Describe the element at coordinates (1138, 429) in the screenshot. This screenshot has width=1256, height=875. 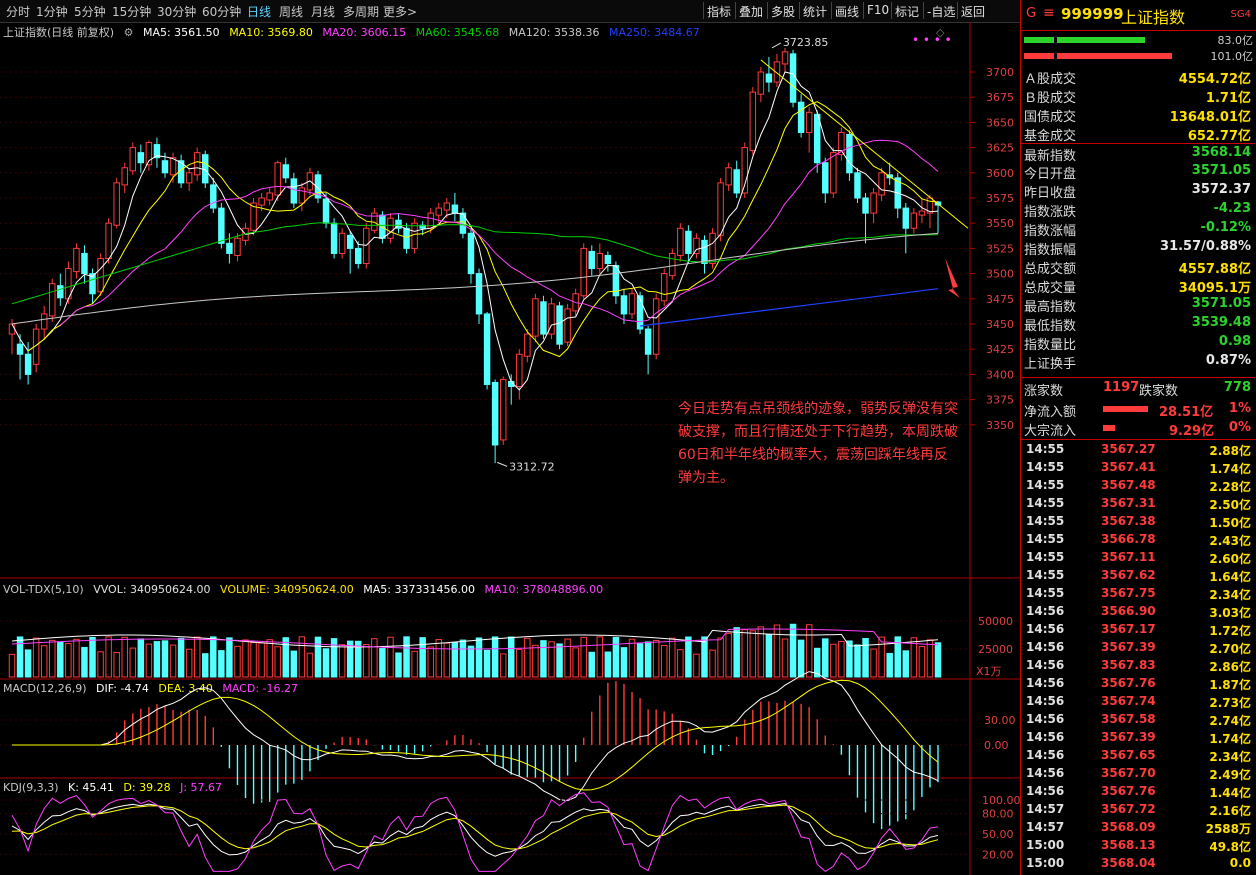
I see `block-inflow-row: 大宗流入 9.29亿 0%` at that location.